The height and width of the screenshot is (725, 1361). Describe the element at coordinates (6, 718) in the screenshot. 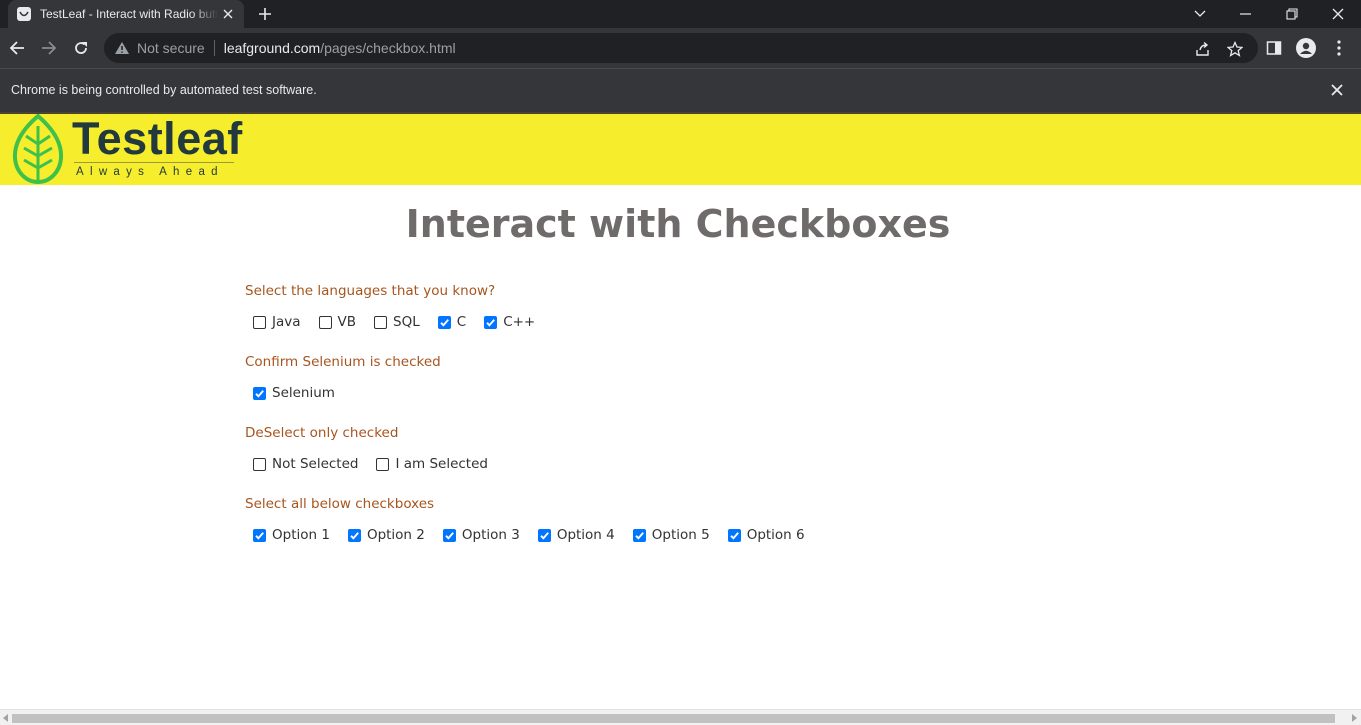

I see `scroll-left-icon` at that location.